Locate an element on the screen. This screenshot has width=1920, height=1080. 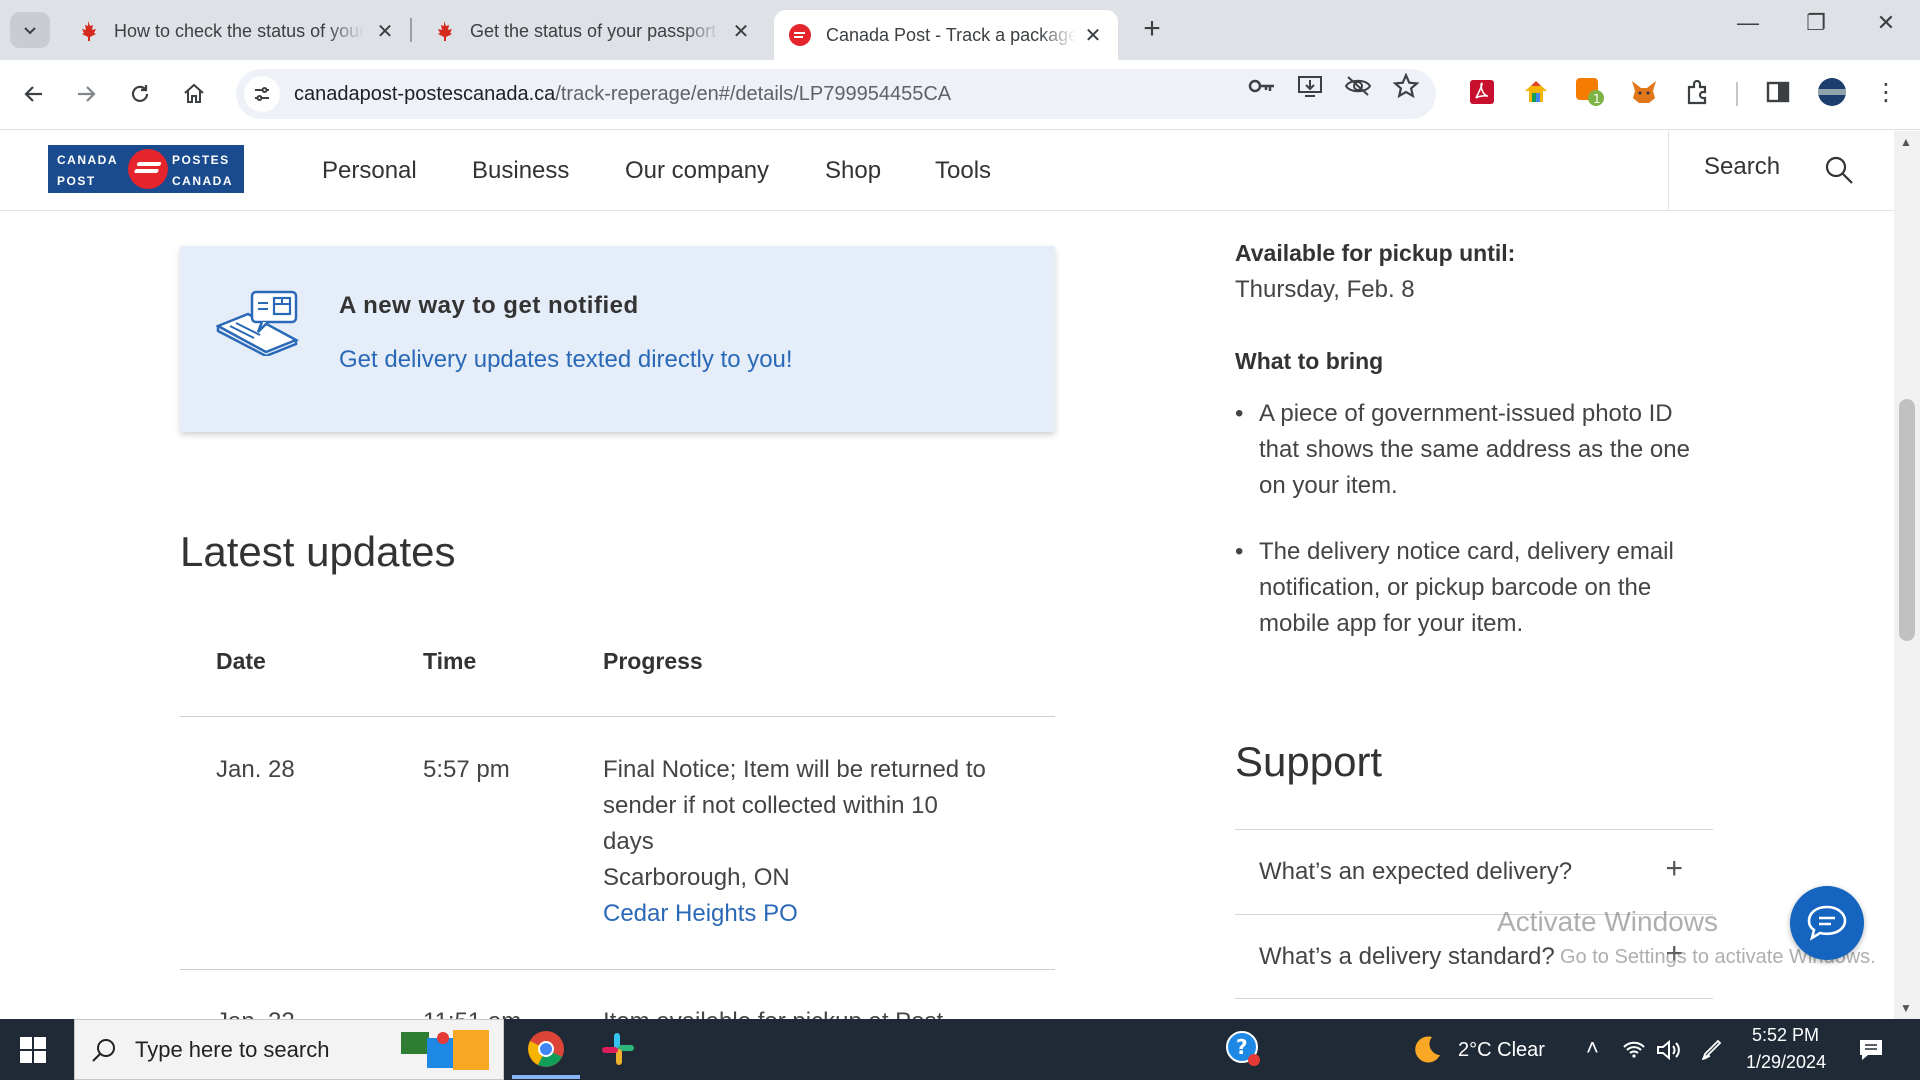
arrow-right-icon is located at coordinates (87, 94).